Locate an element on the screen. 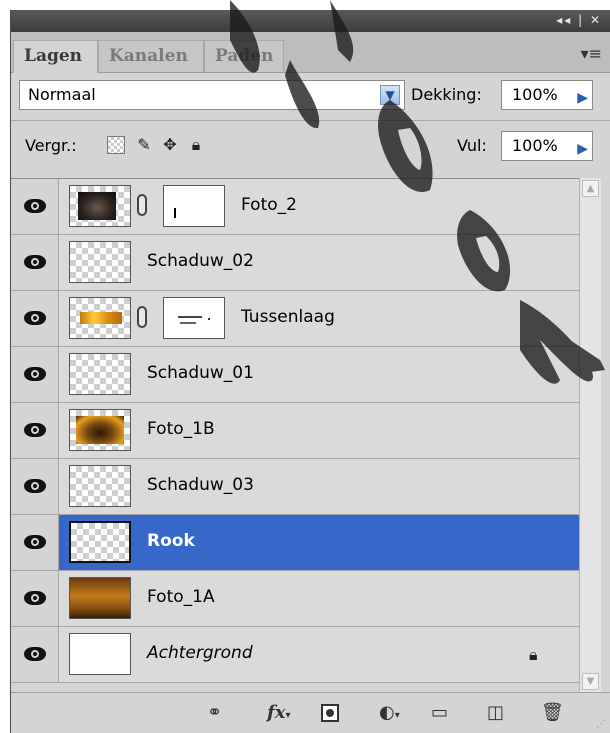 Image resolution: width=610 pixels, height=733 pixels. fill-arrow-icon: ▶ is located at coordinates (582, 149).